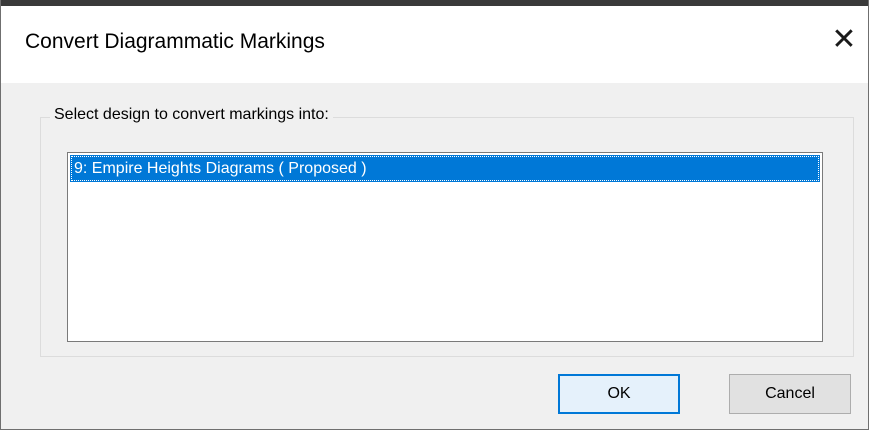 The width and height of the screenshot is (869, 430). What do you see at coordinates (175, 41) in the screenshot?
I see `dialog-title: Convert Diagrammatic Markings` at bounding box center [175, 41].